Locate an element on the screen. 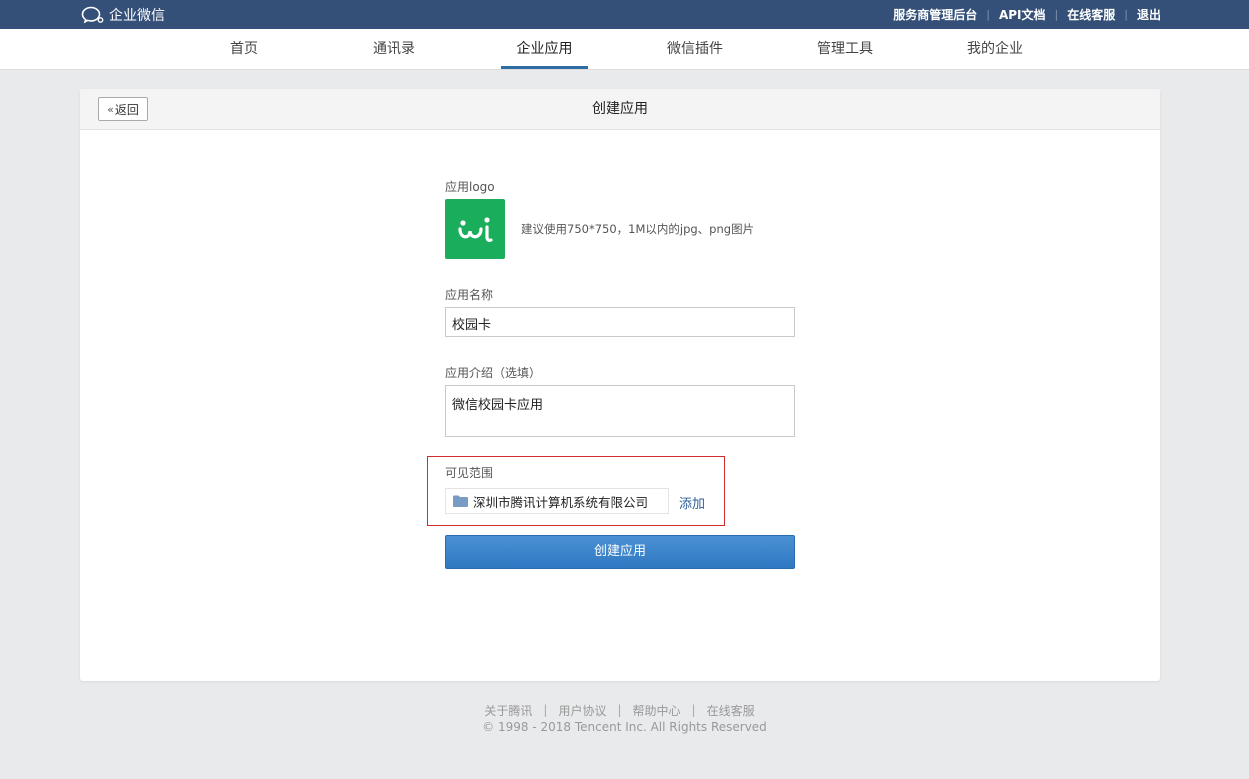 The height and width of the screenshot is (779, 1249). intro-label: 应用介绍（选填） is located at coordinates (493, 373).